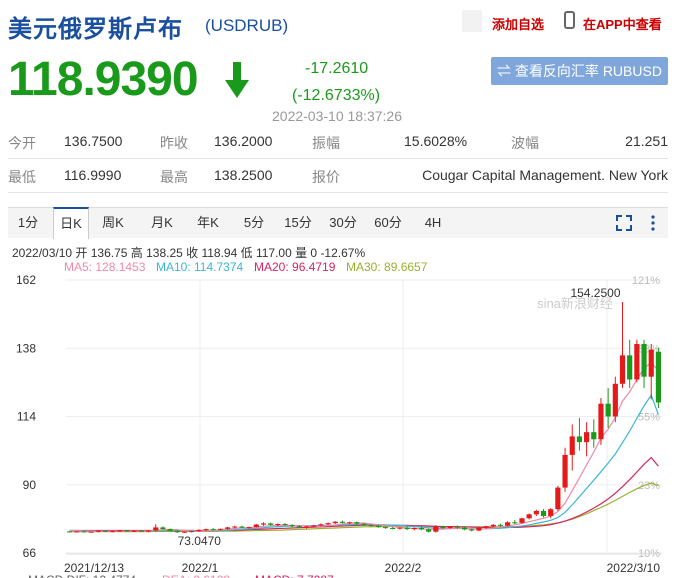 The image size is (678, 578). Describe the element at coordinates (243, 175) in the screenshot. I see `high-value: 138.2500` at that location.